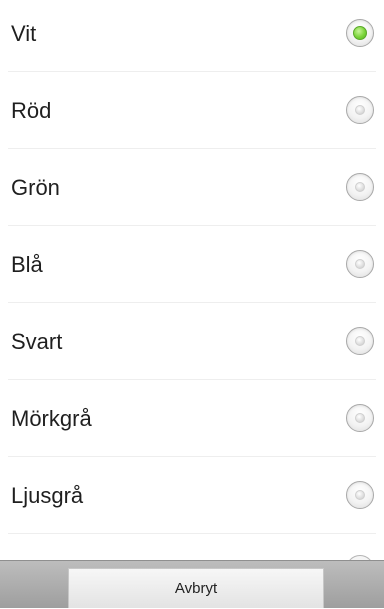 This screenshot has width=384, height=609. I want to click on radio-button-checked-icon, so click(360, 33).